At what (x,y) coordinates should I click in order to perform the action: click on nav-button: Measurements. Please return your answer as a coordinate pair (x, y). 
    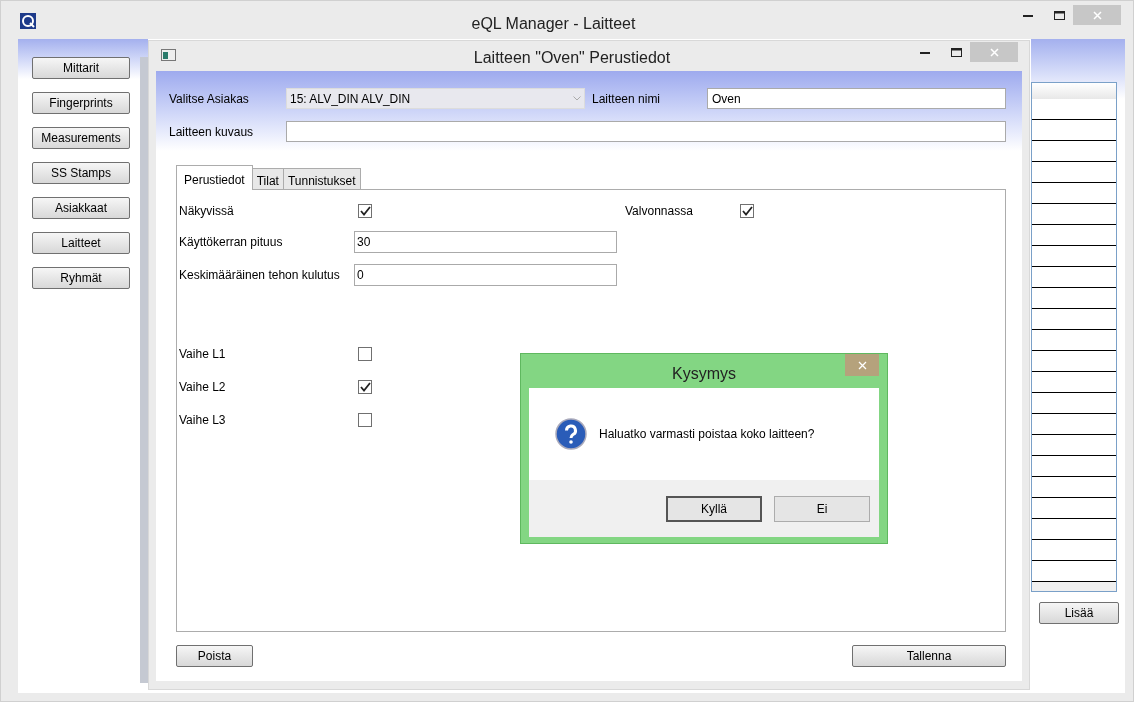
    Looking at the image, I should click on (81, 138).